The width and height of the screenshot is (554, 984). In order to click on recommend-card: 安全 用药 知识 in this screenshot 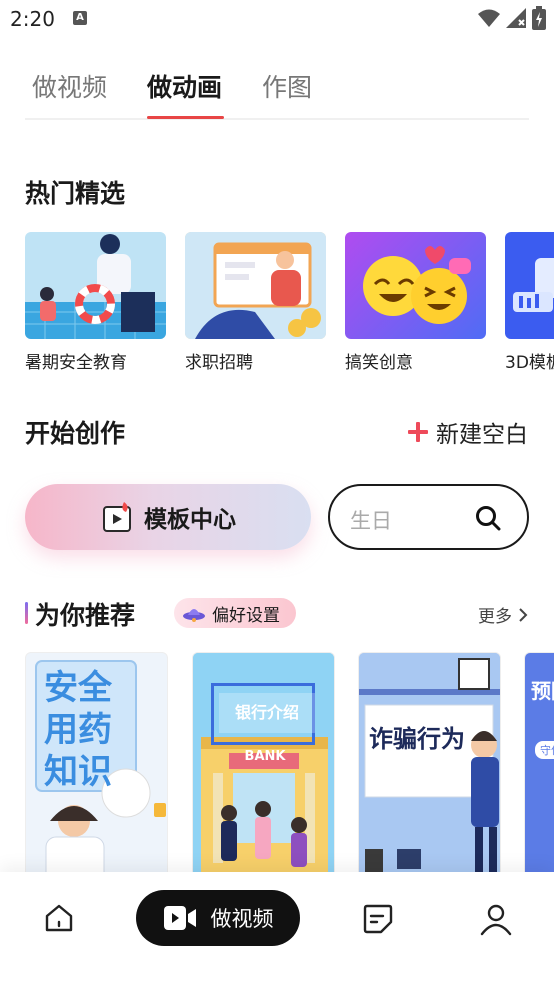, I will do `click(96, 763)`.